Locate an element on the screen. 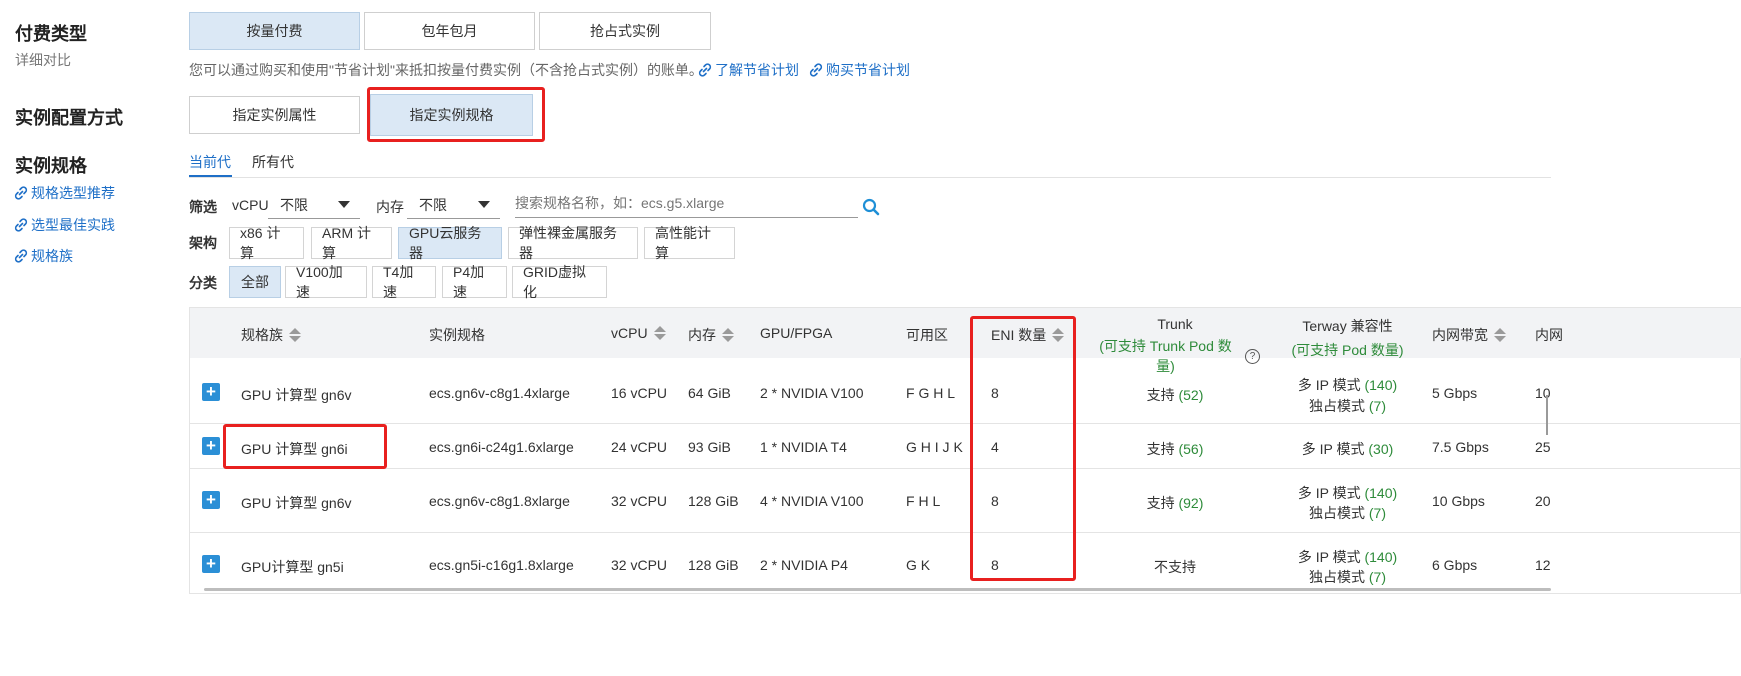 The height and width of the screenshot is (676, 1741). cell-pps: 25 is located at coordinates (1543, 447).